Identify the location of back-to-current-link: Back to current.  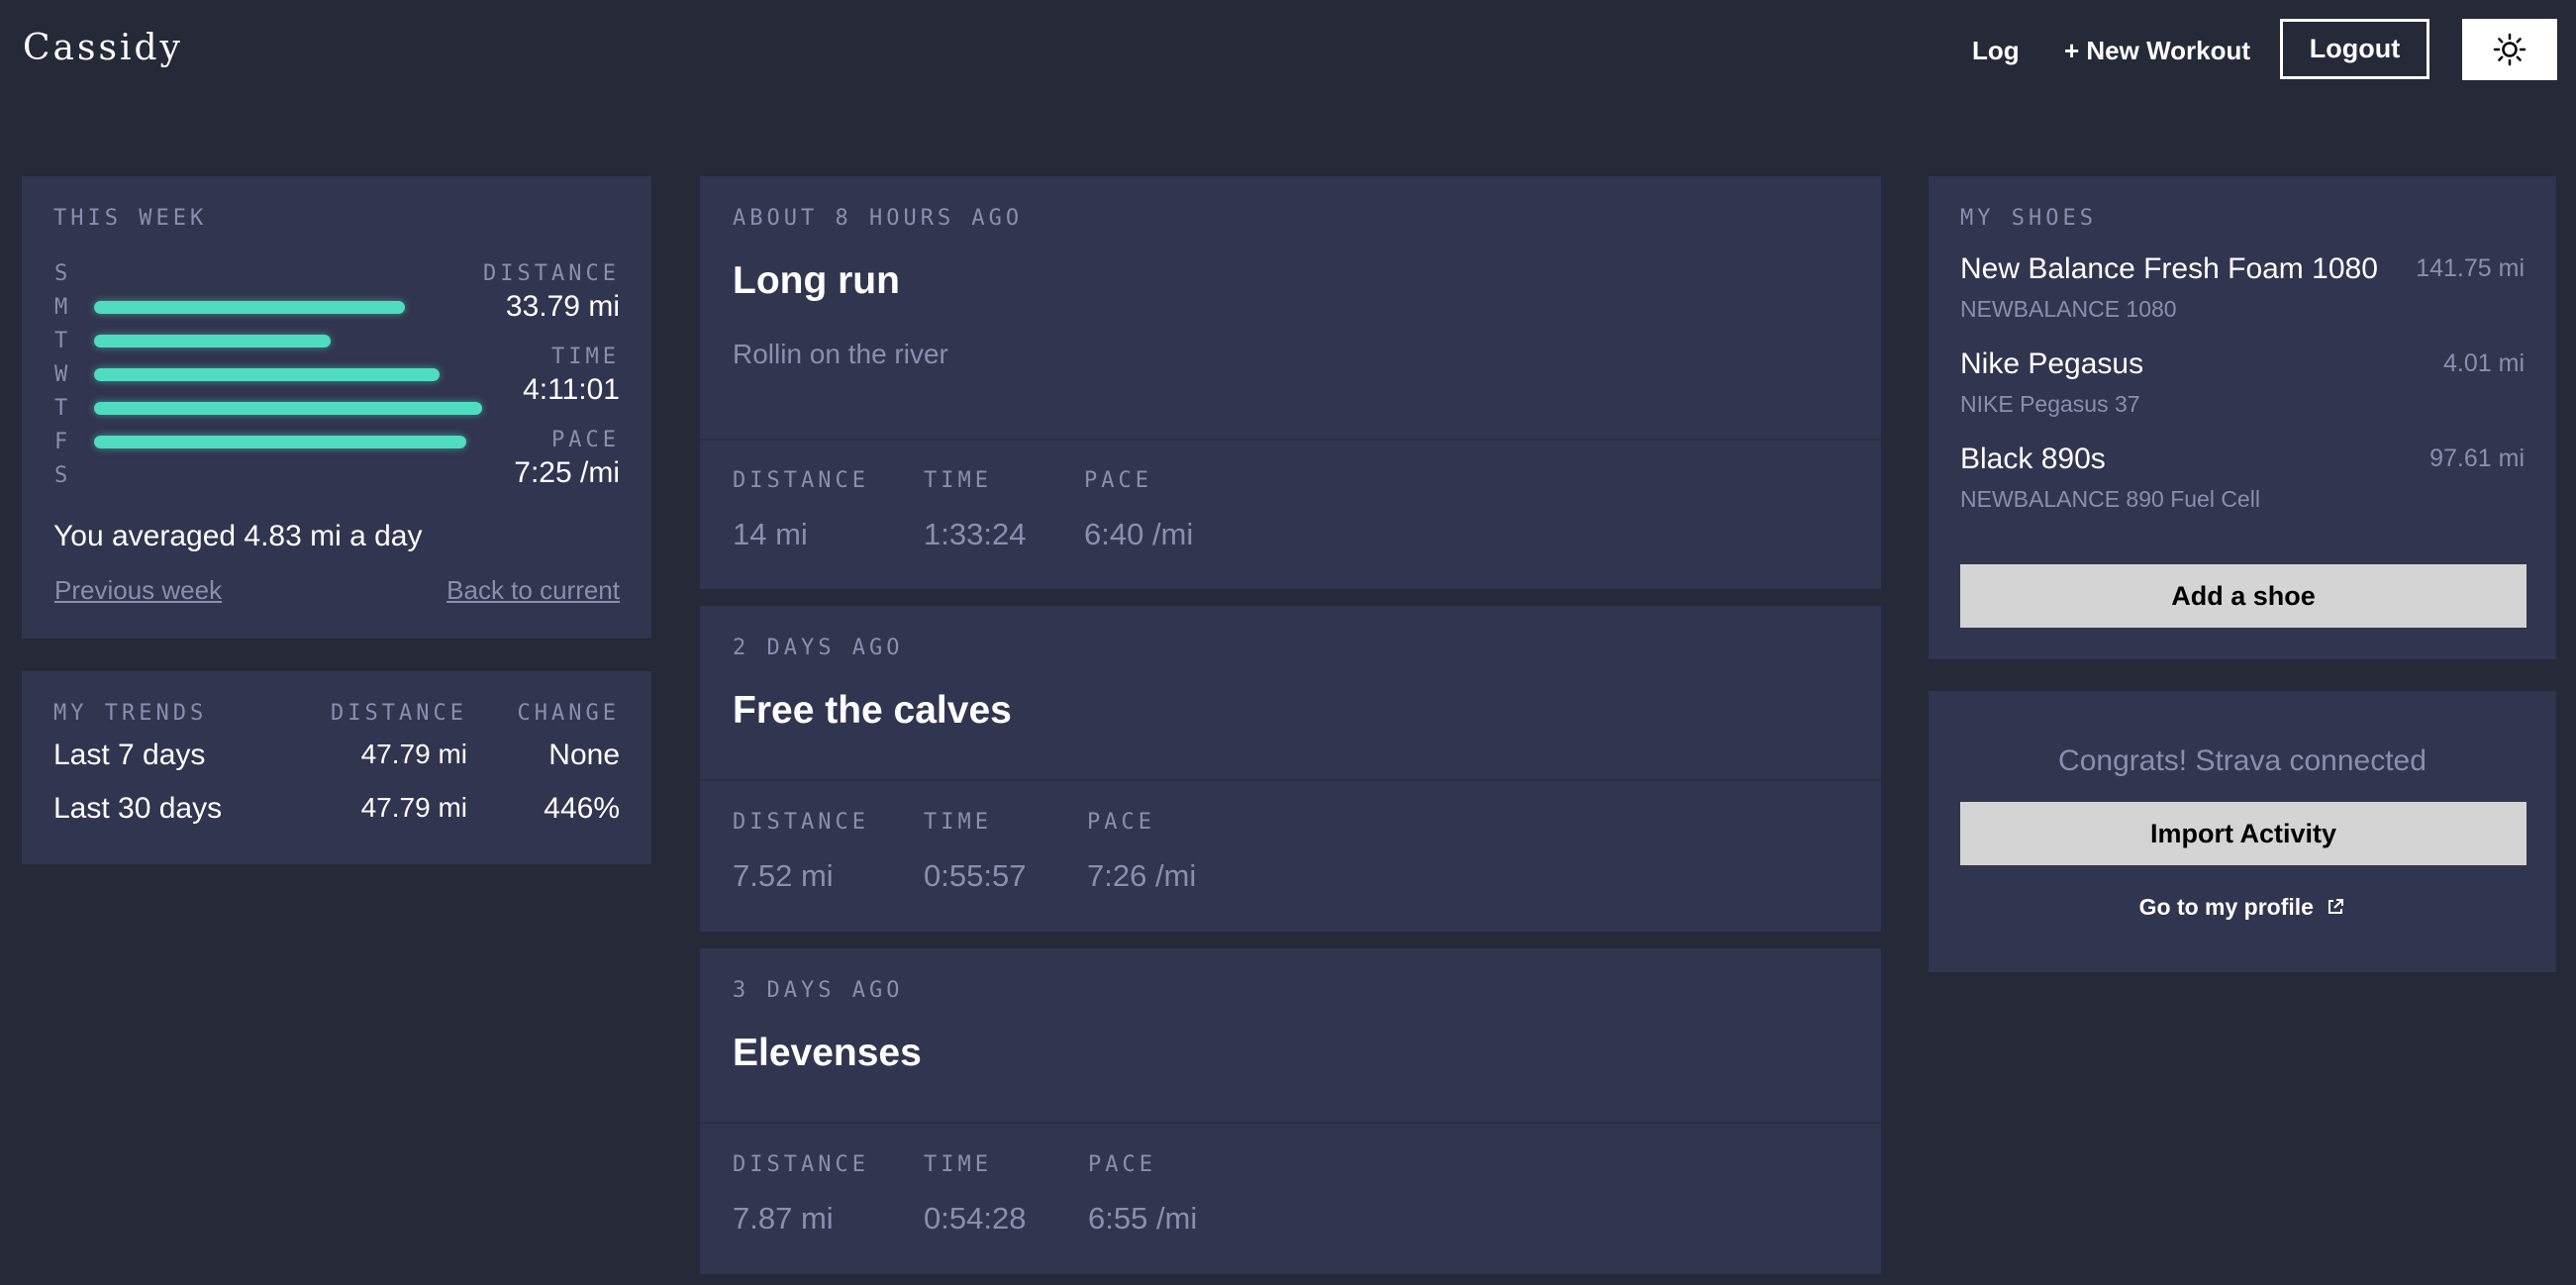
(533, 590).